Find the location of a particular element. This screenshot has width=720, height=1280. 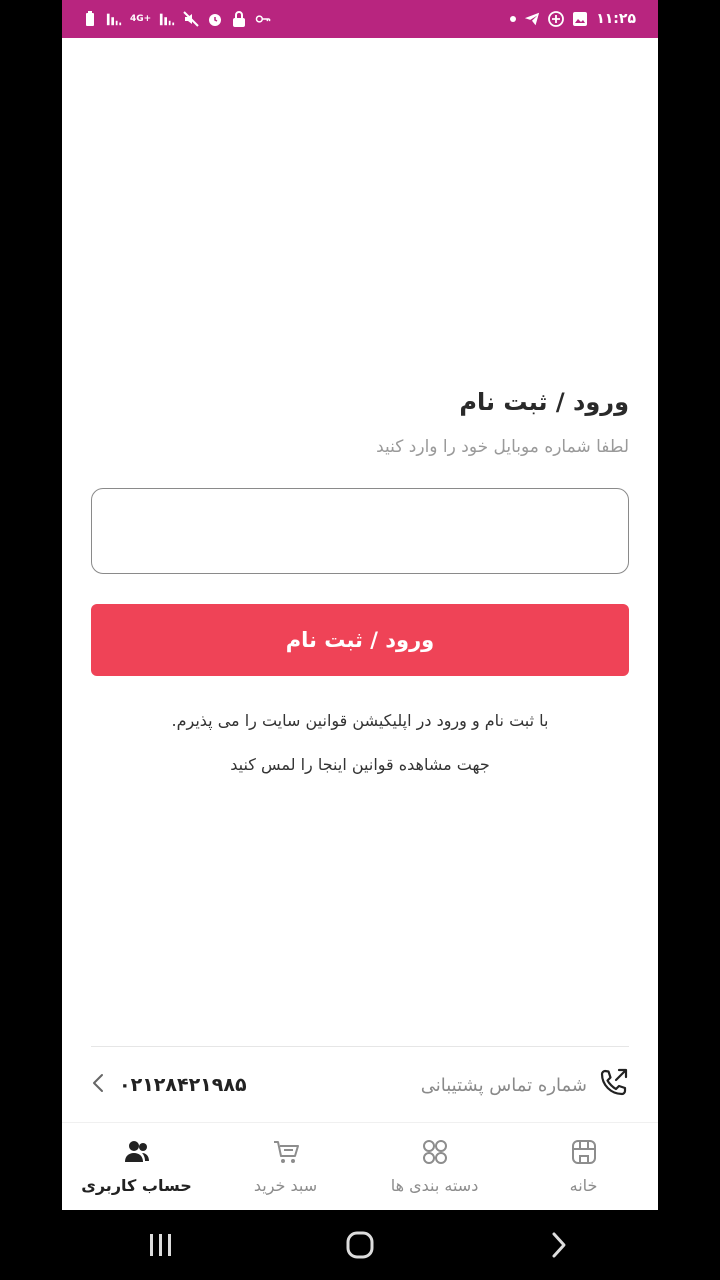

cart-icon is located at coordinates (286, 1154).